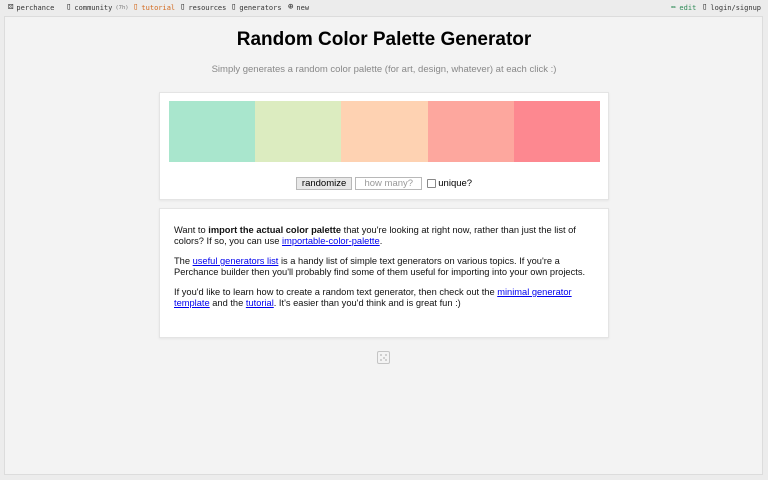  I want to click on bold-text: import the actual color palette, so click(275, 230).